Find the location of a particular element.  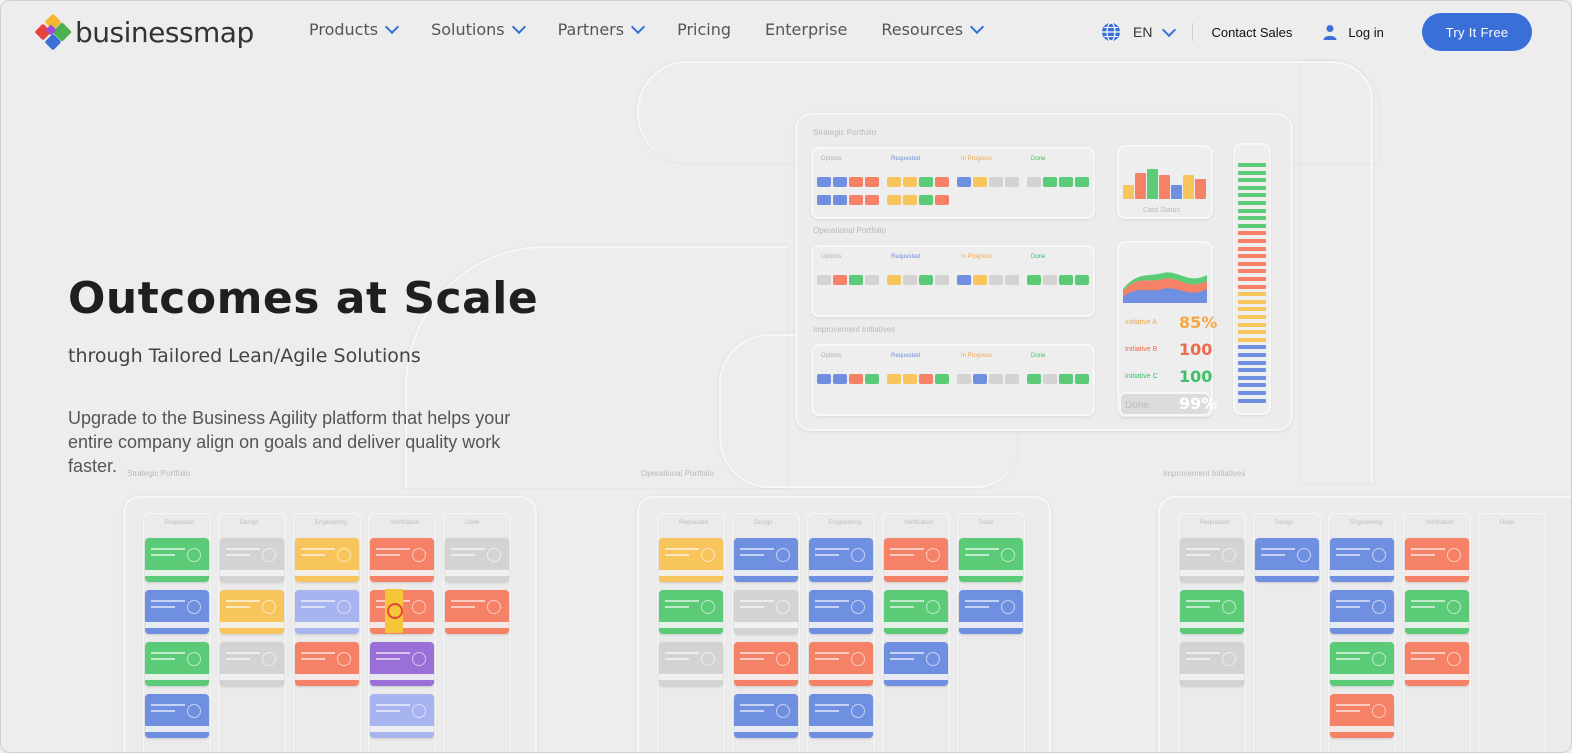

try-it-free-button: Try It Free is located at coordinates (1477, 32).